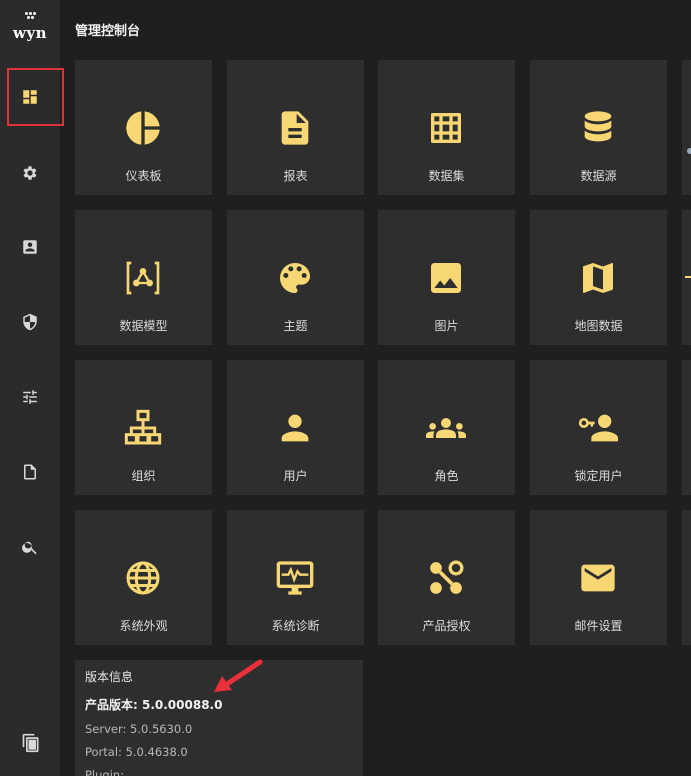  I want to click on sidebar-item-dashboard, so click(32, 97).